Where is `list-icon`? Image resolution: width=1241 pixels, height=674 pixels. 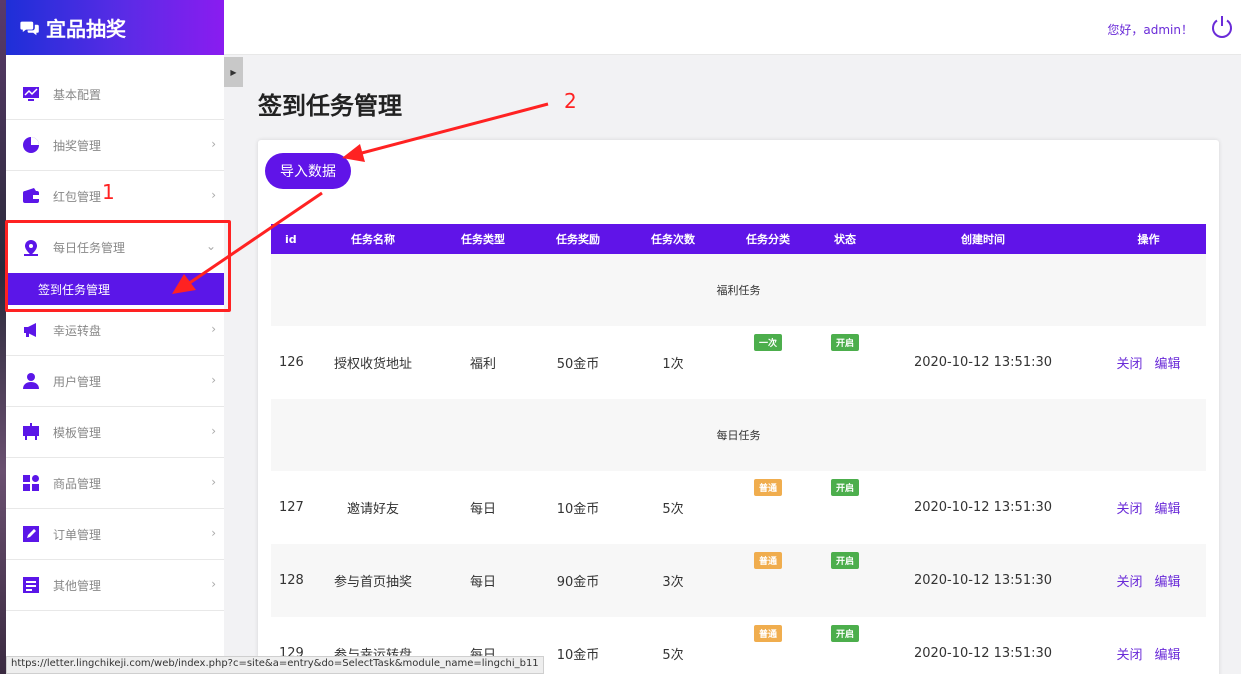 list-icon is located at coordinates (31, 585).